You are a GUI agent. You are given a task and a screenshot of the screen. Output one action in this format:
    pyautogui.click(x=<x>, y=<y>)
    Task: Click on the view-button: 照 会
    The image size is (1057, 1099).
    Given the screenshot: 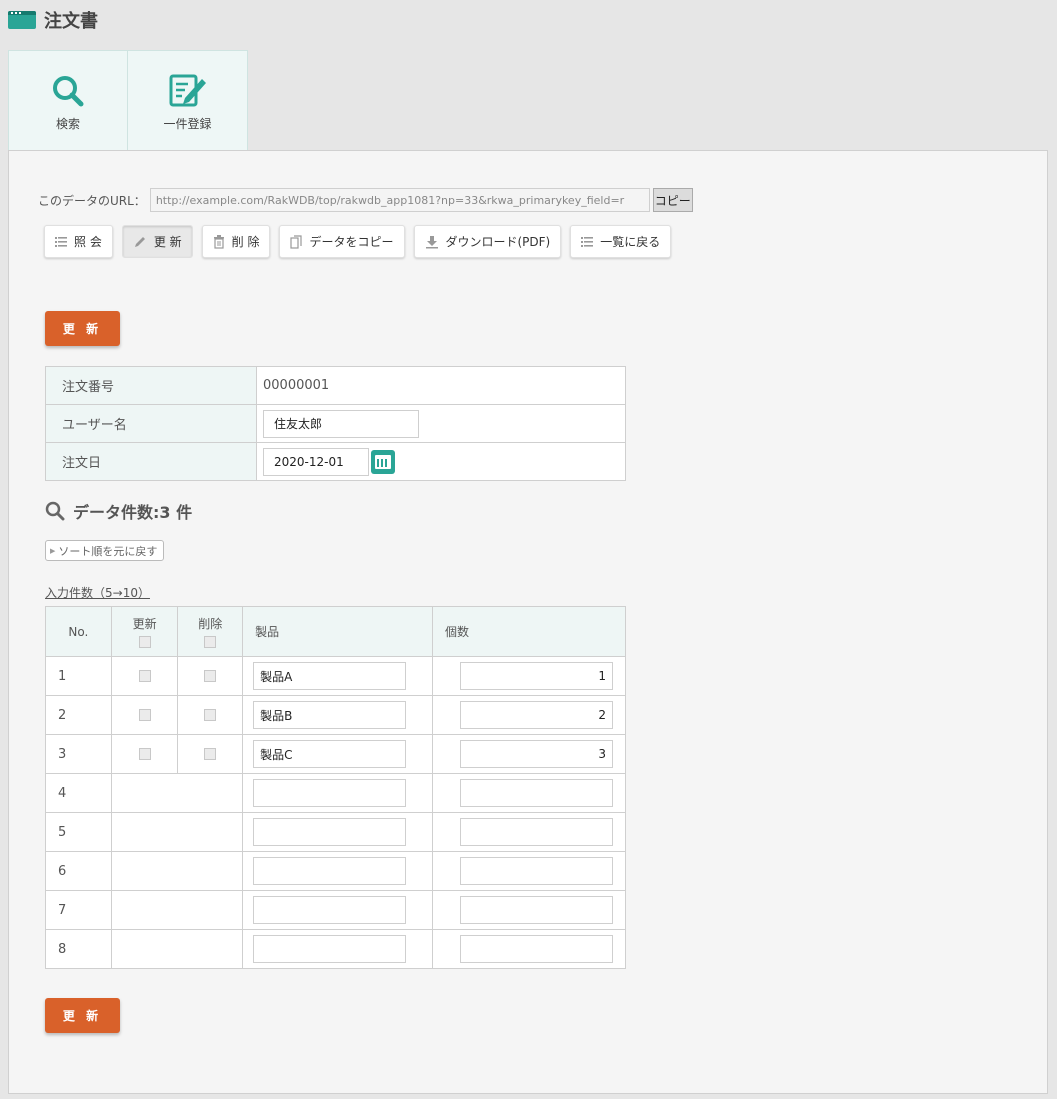 What is the action you would take?
    pyautogui.click(x=78, y=241)
    